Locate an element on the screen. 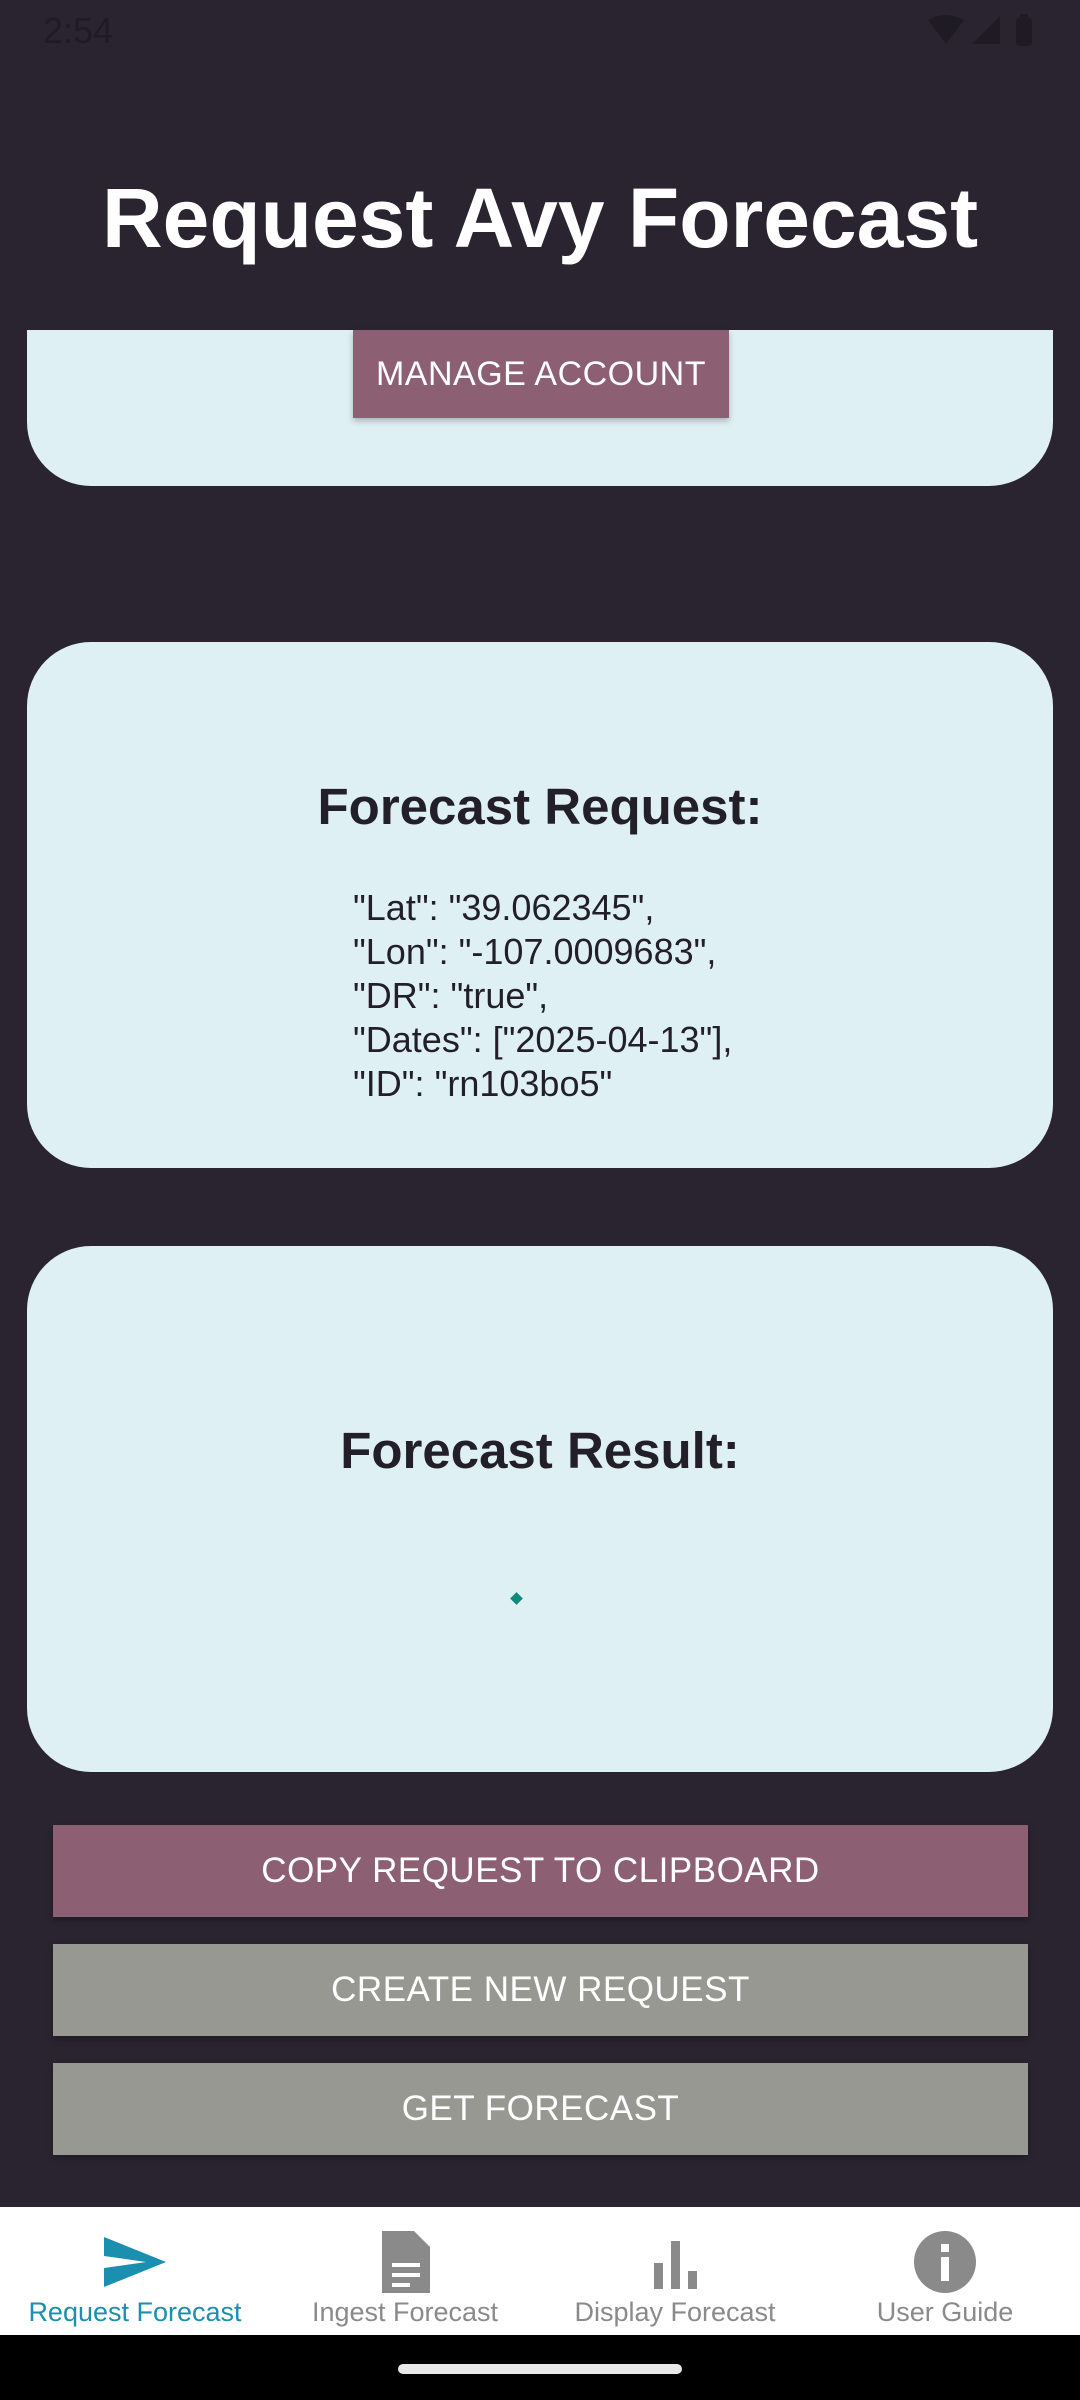 This screenshot has height=2400, width=1080. request-heading: Forecast Request: is located at coordinates (540, 806).